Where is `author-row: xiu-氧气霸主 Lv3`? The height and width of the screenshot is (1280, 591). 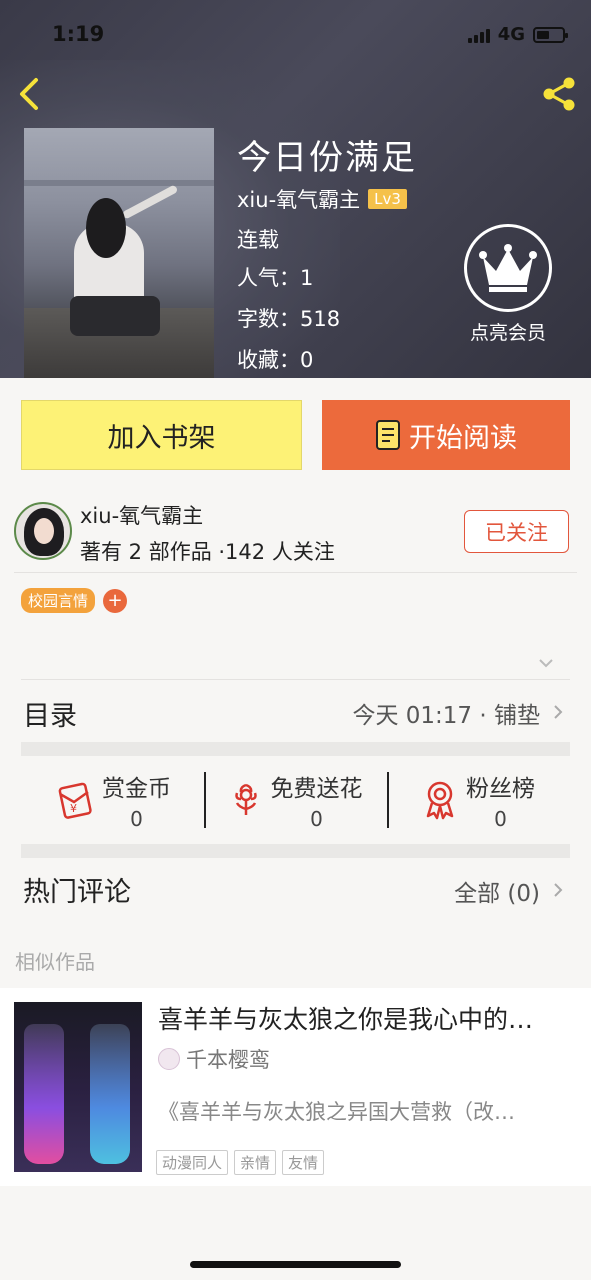 author-row: xiu-氧气霸主 Lv3 is located at coordinates (322, 199).